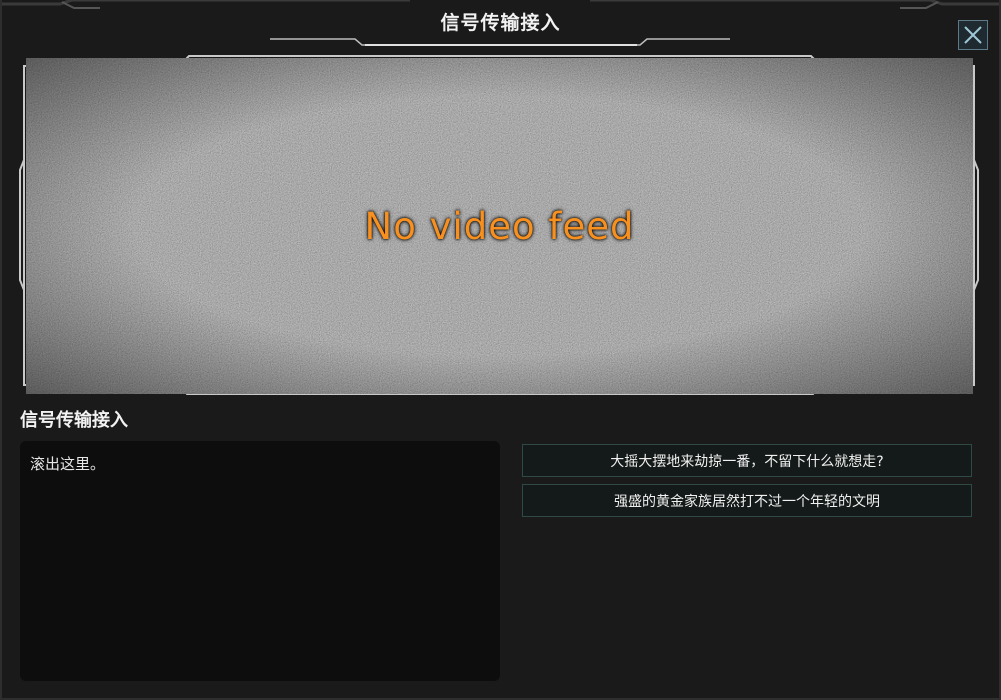  What do you see at coordinates (68, 464) in the screenshot?
I see `message-text: 滚出这里。` at bounding box center [68, 464].